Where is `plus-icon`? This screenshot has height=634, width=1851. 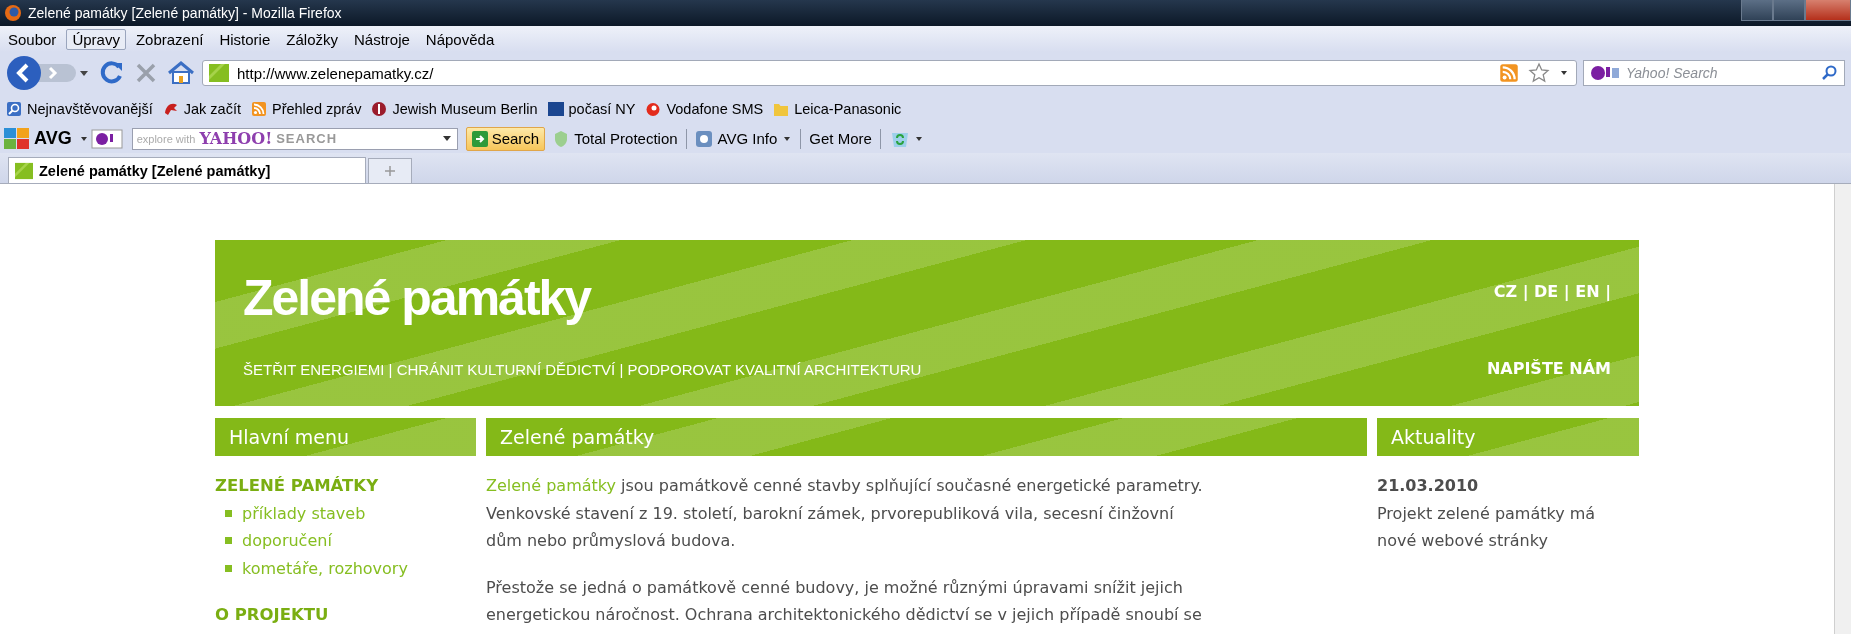 plus-icon is located at coordinates (390, 171).